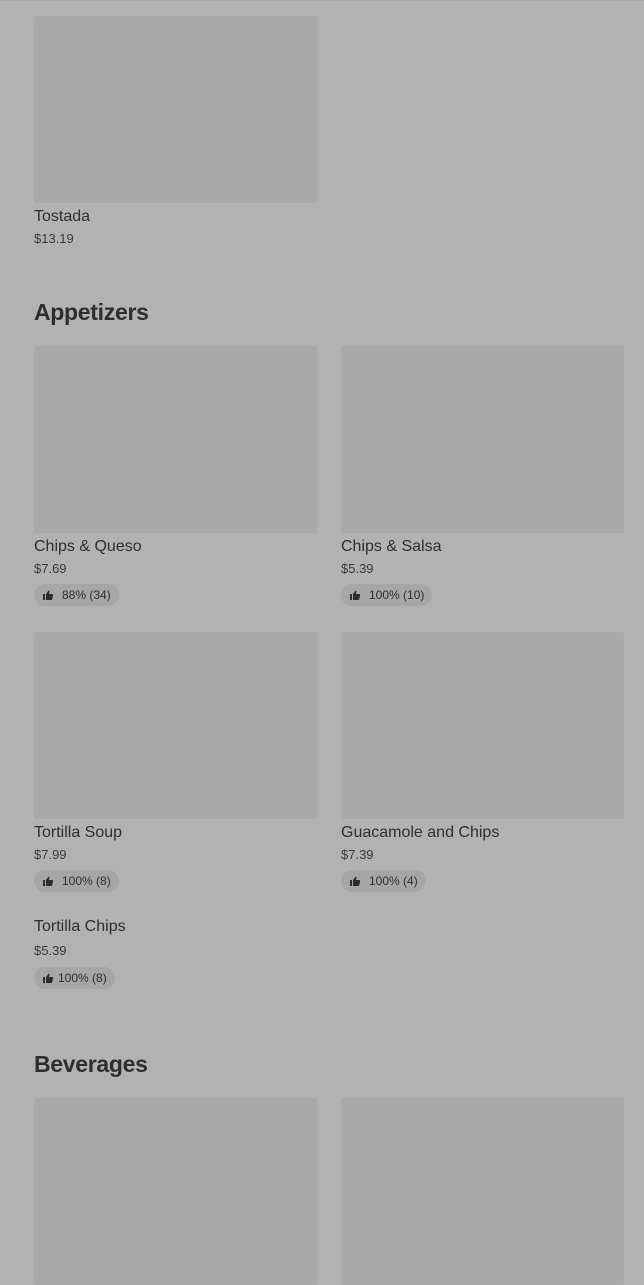 This screenshot has height=1285, width=644. I want to click on rating-badge: 100% (4), so click(383, 881).